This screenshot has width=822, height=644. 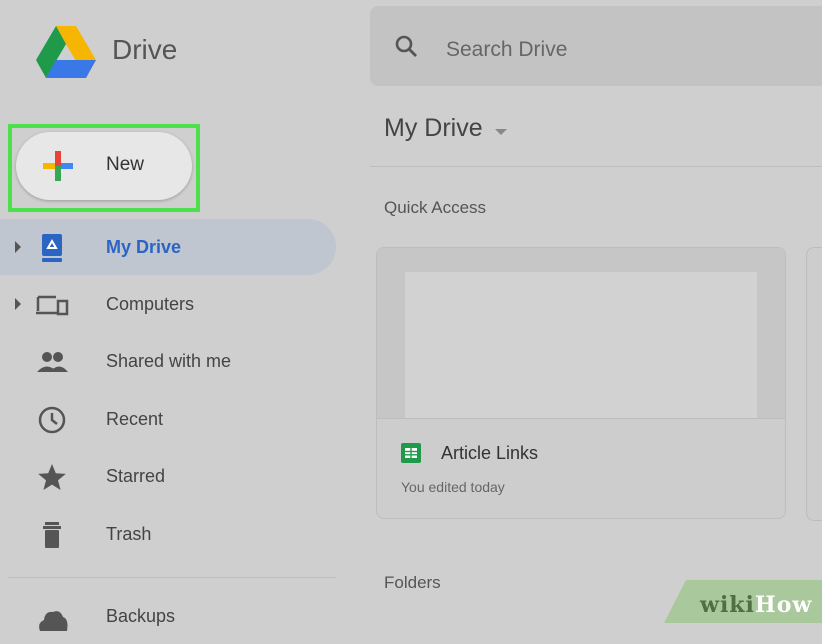 What do you see at coordinates (52, 477) in the screenshot?
I see `star-icon` at bounding box center [52, 477].